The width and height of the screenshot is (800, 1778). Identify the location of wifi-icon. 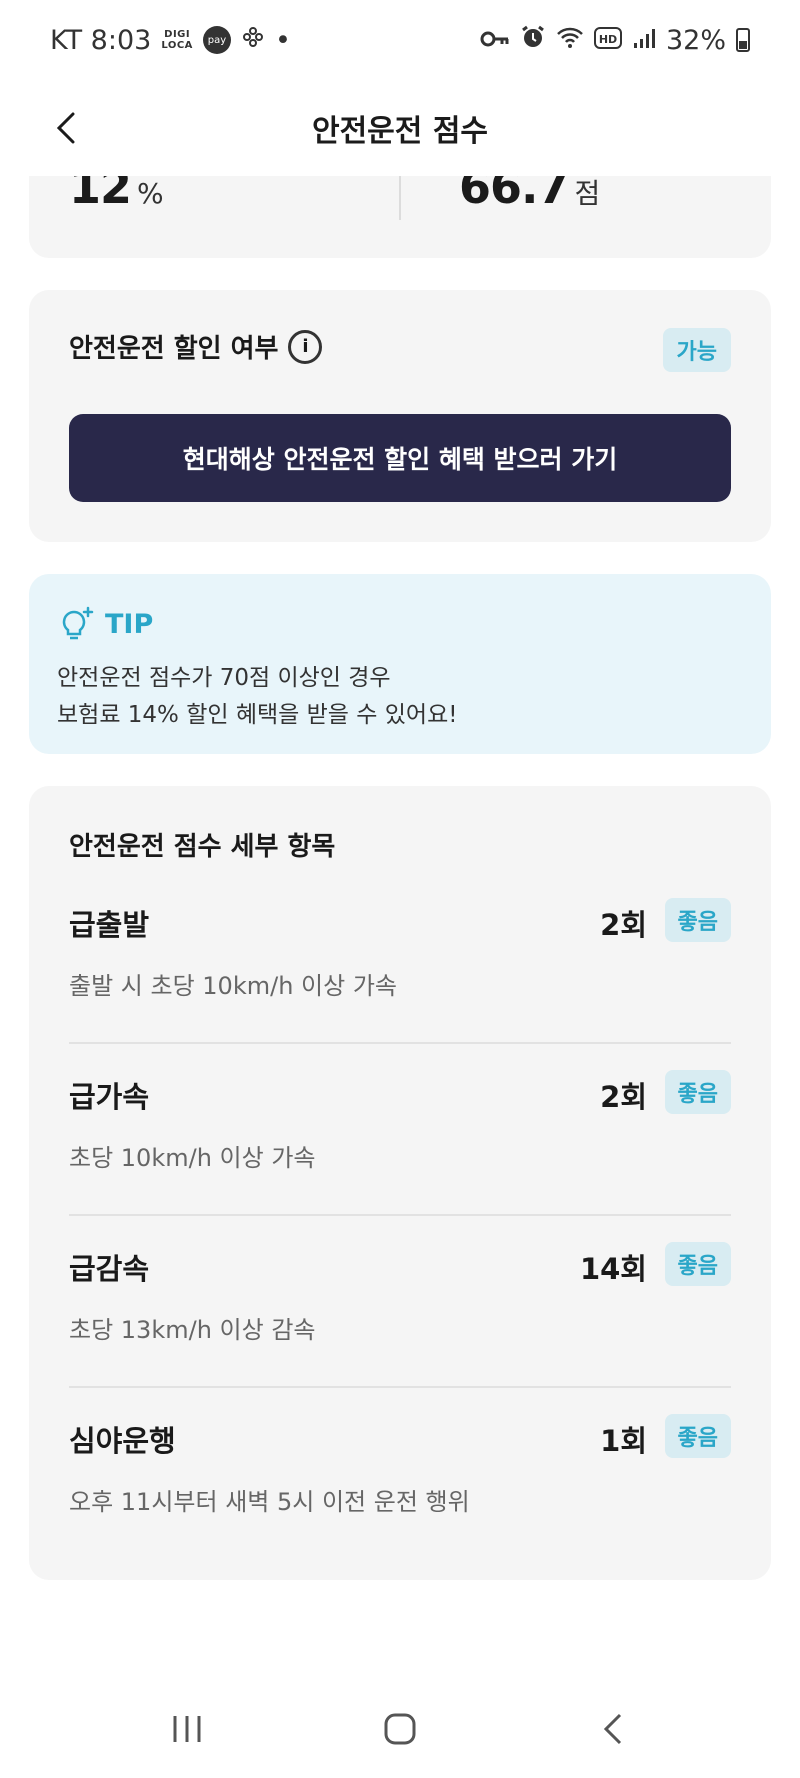
(570, 40).